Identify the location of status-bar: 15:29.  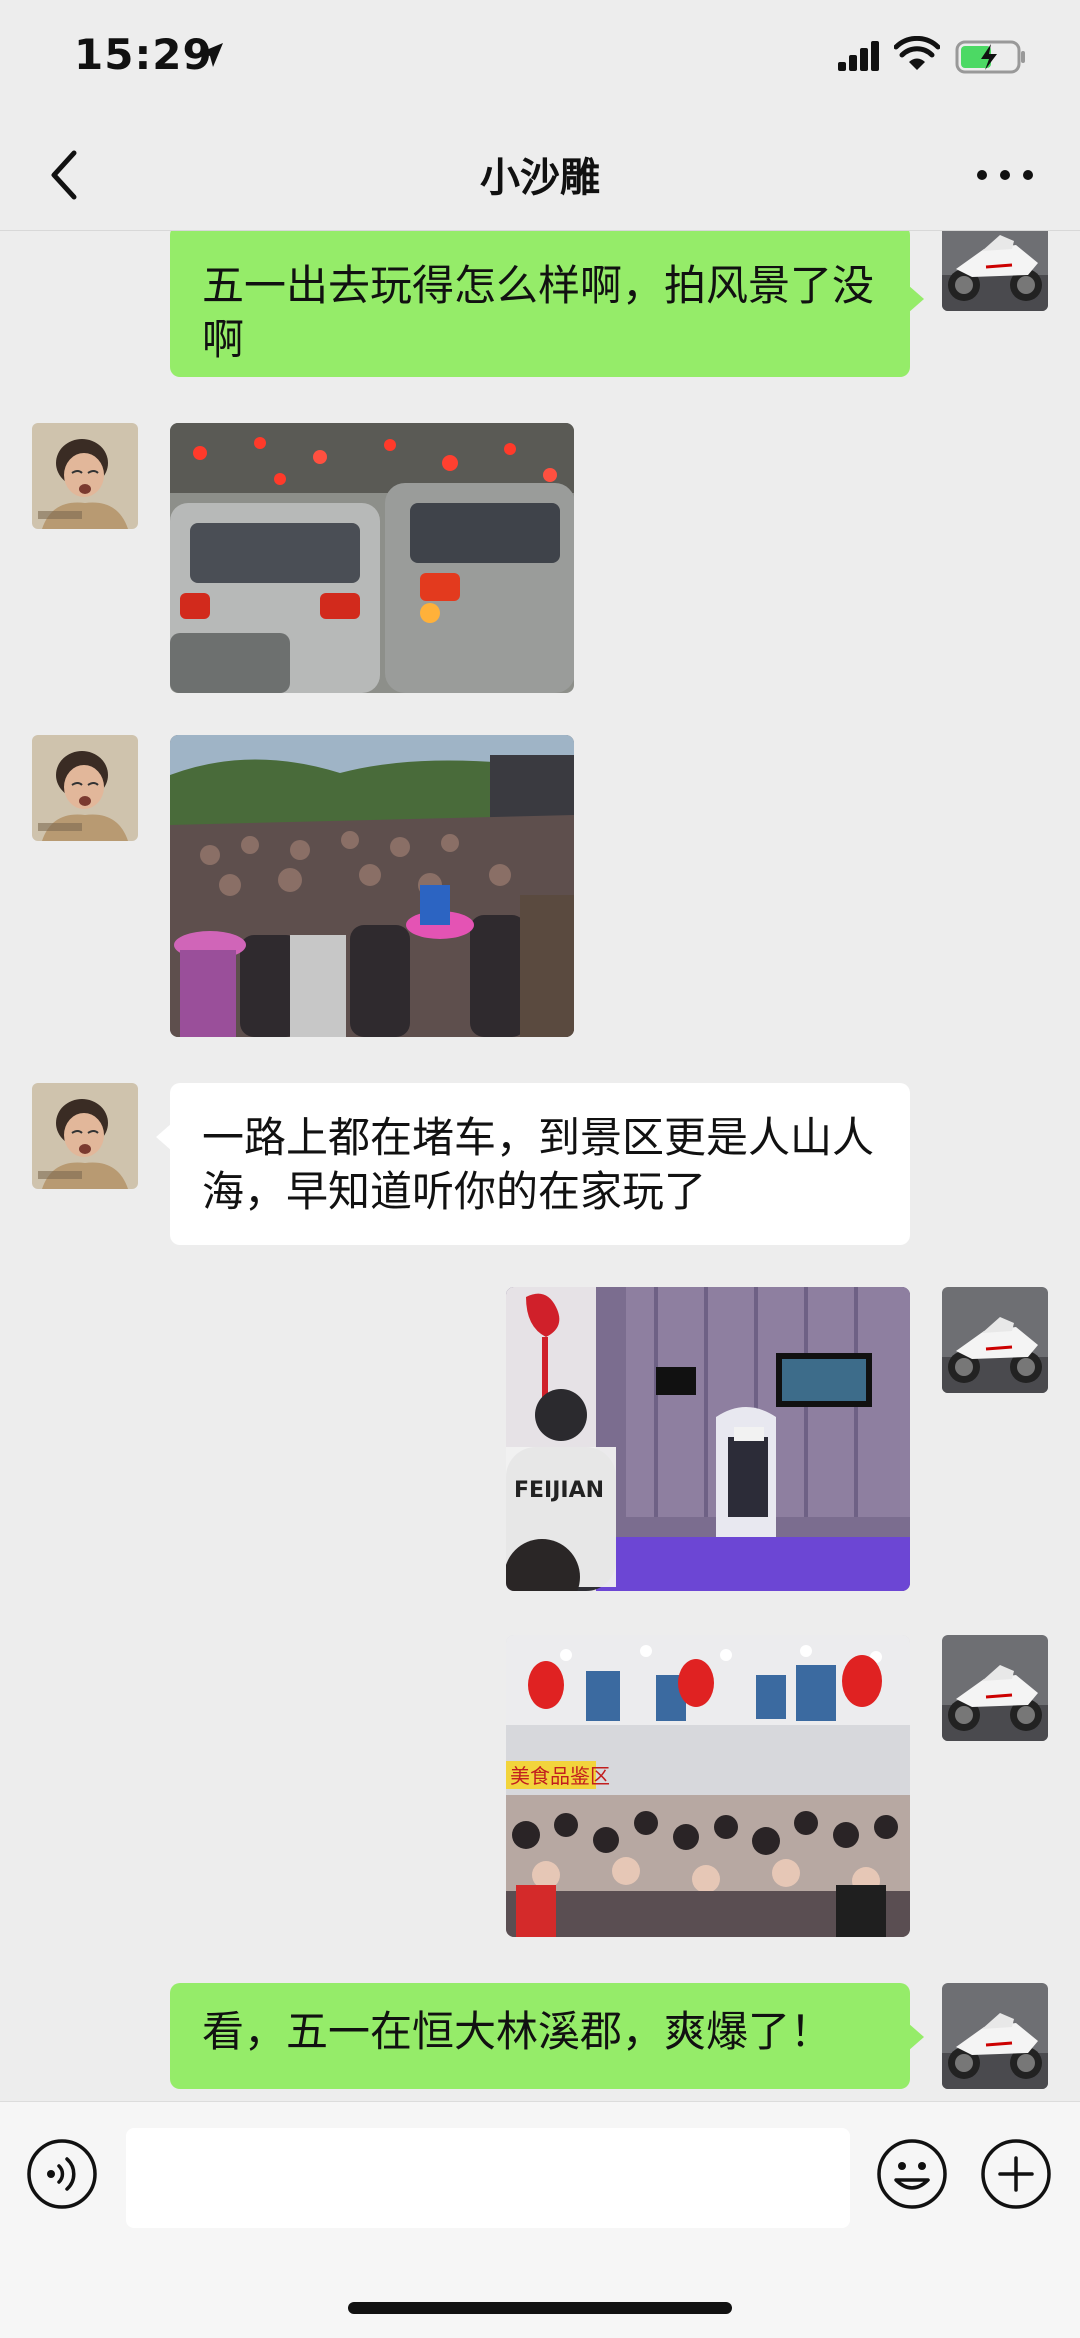
(540, 60).